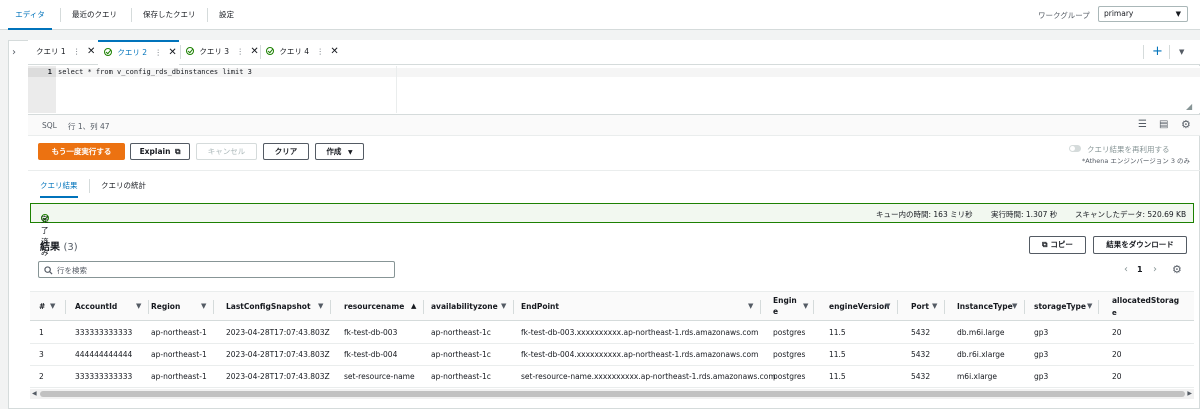  Describe the element at coordinates (214, 51) in the screenshot. I see `query-tab-label: クエリ 3` at that location.